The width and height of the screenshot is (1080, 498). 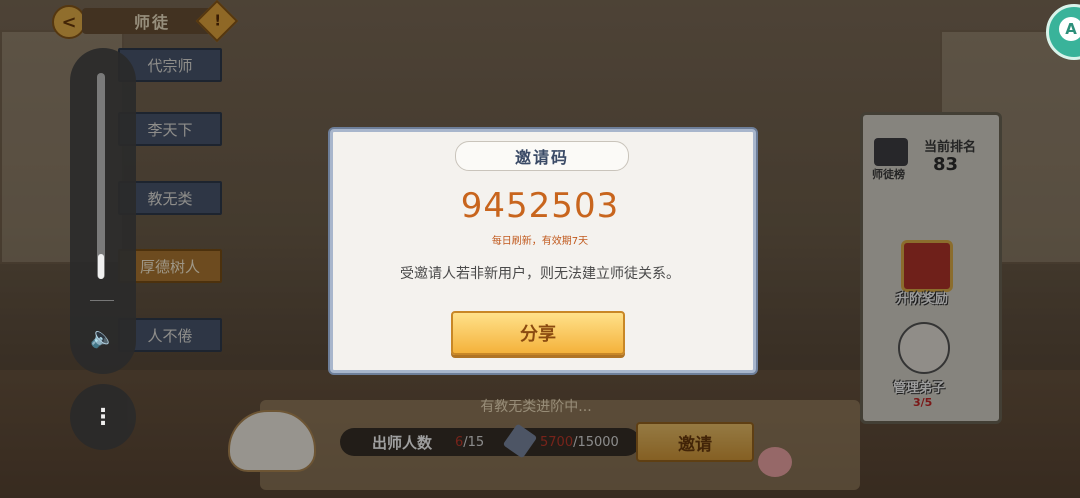 I want to click on invite-rule-text: 受邀请人若非新用户，则无法建立师徒关系。, so click(x=540, y=274).